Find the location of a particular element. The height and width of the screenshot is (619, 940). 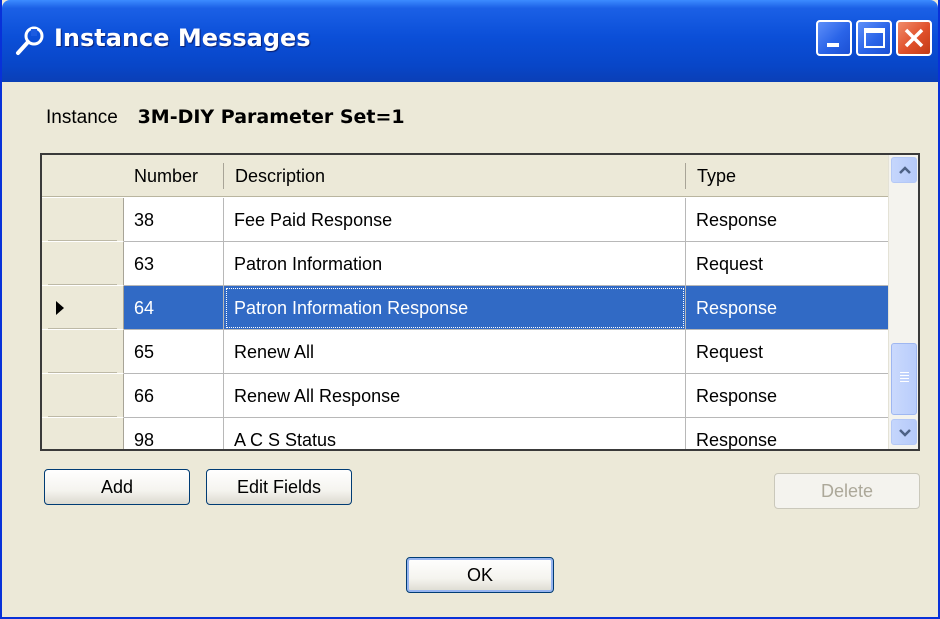

table-row: 65 Renew All Request is located at coordinates (466, 352).